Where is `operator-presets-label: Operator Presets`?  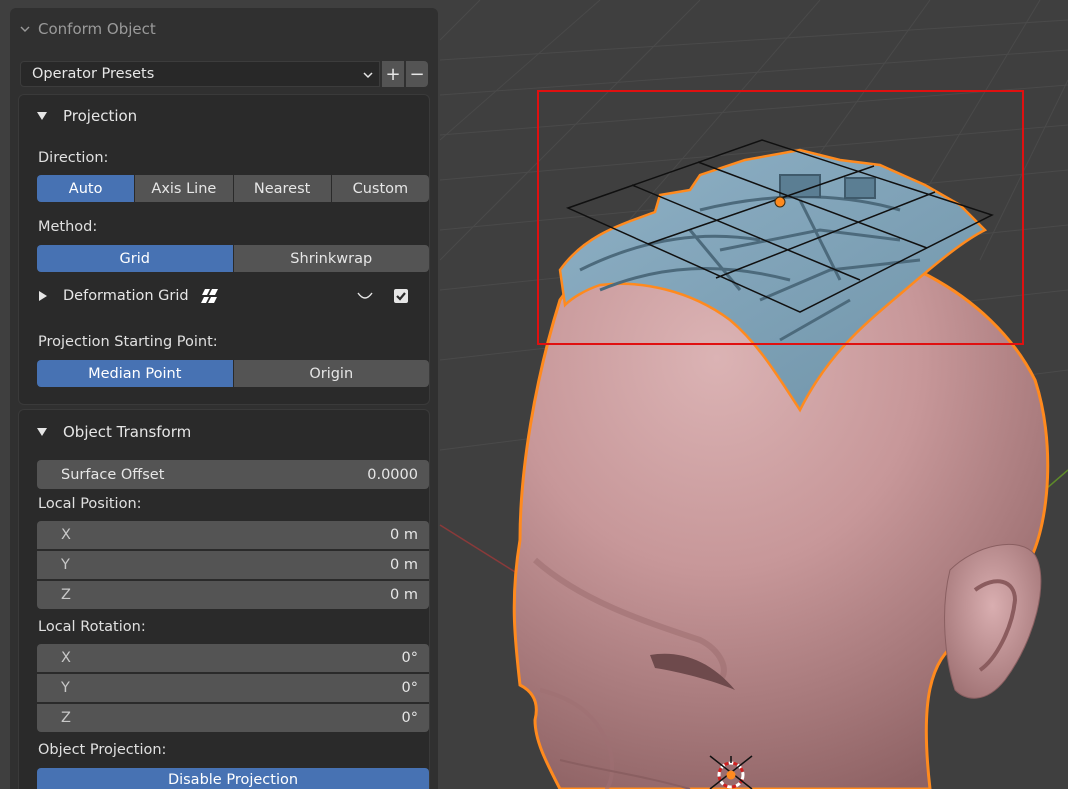
operator-presets-label: Operator Presets is located at coordinates (93, 74).